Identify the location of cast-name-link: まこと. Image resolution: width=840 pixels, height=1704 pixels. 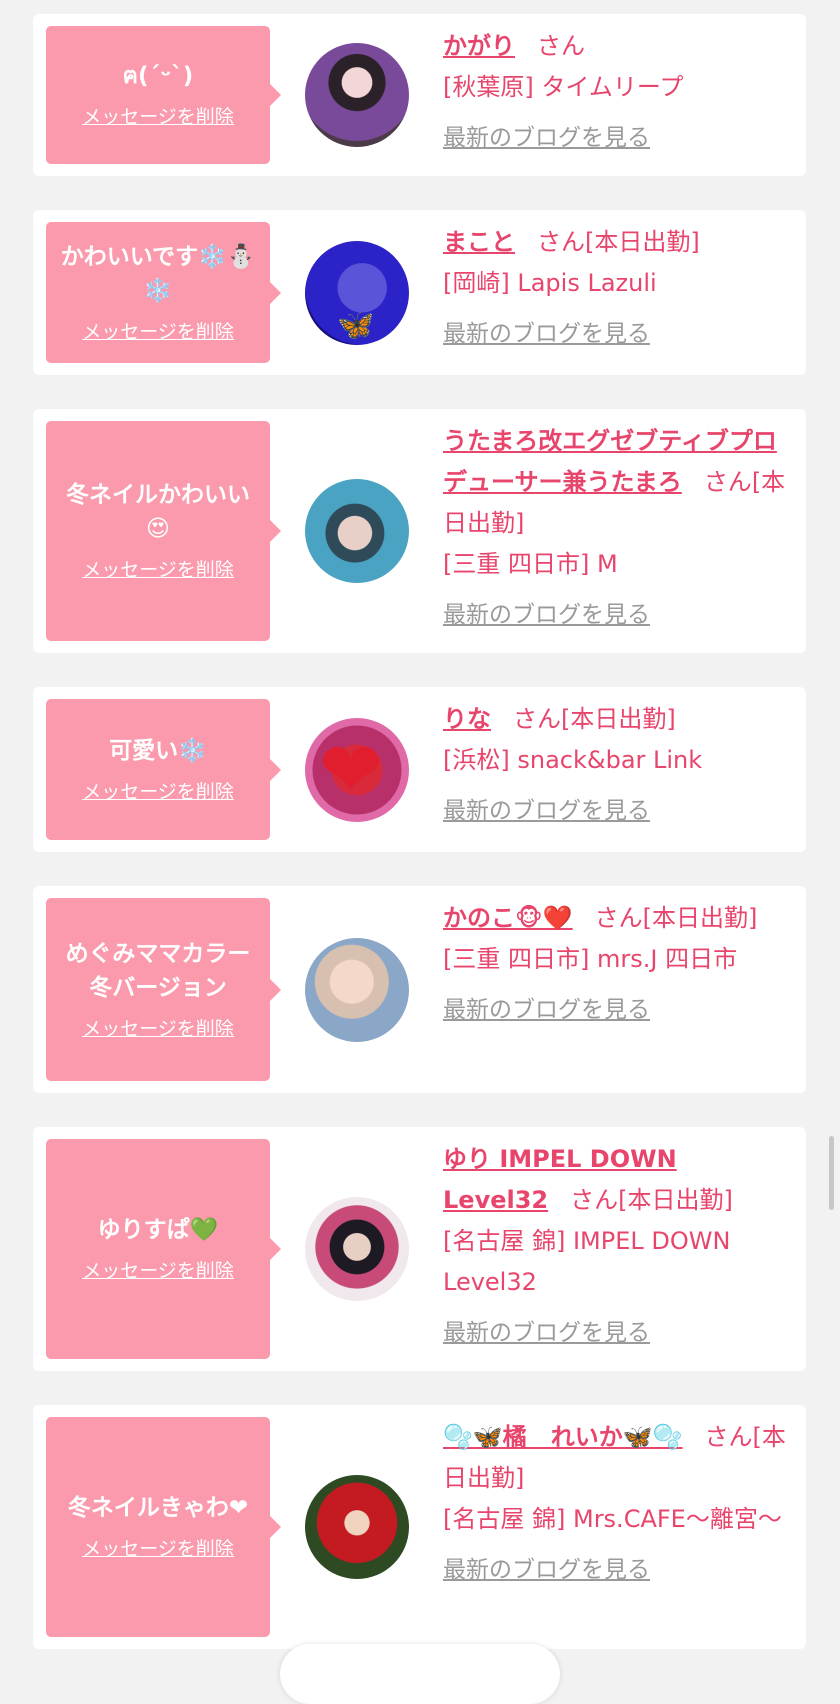
(479, 242).